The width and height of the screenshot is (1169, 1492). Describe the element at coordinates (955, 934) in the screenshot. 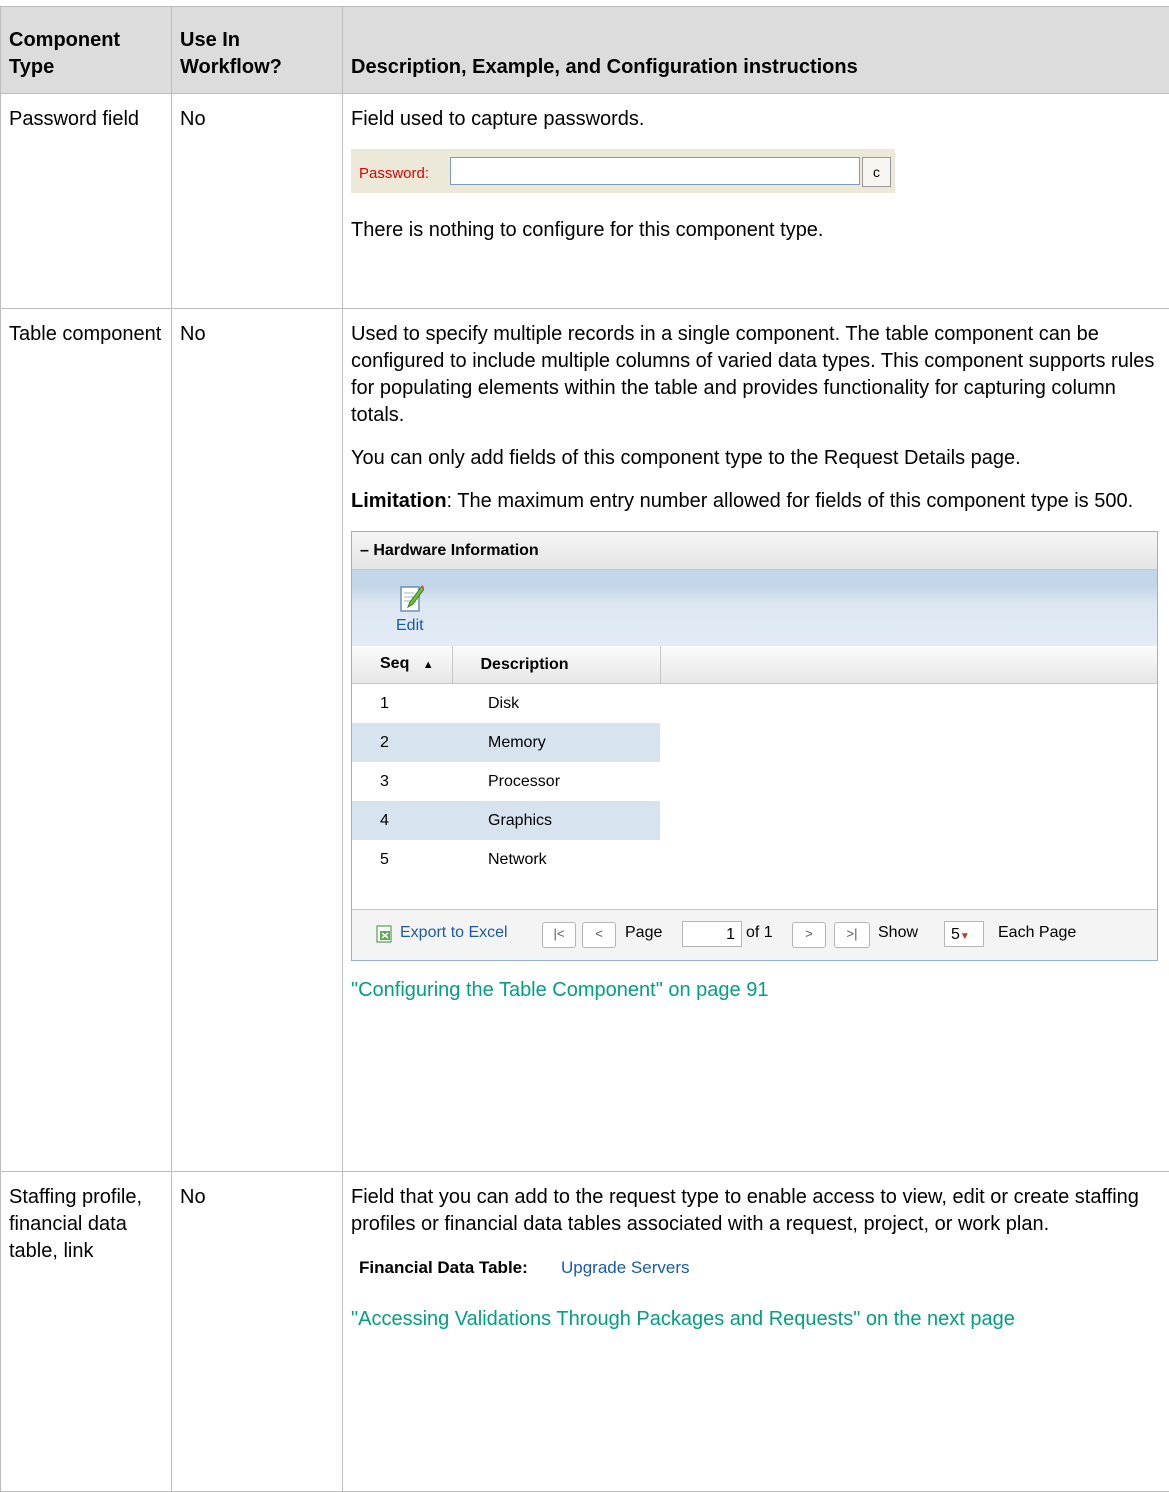

I see `page-size-value: 5` at that location.